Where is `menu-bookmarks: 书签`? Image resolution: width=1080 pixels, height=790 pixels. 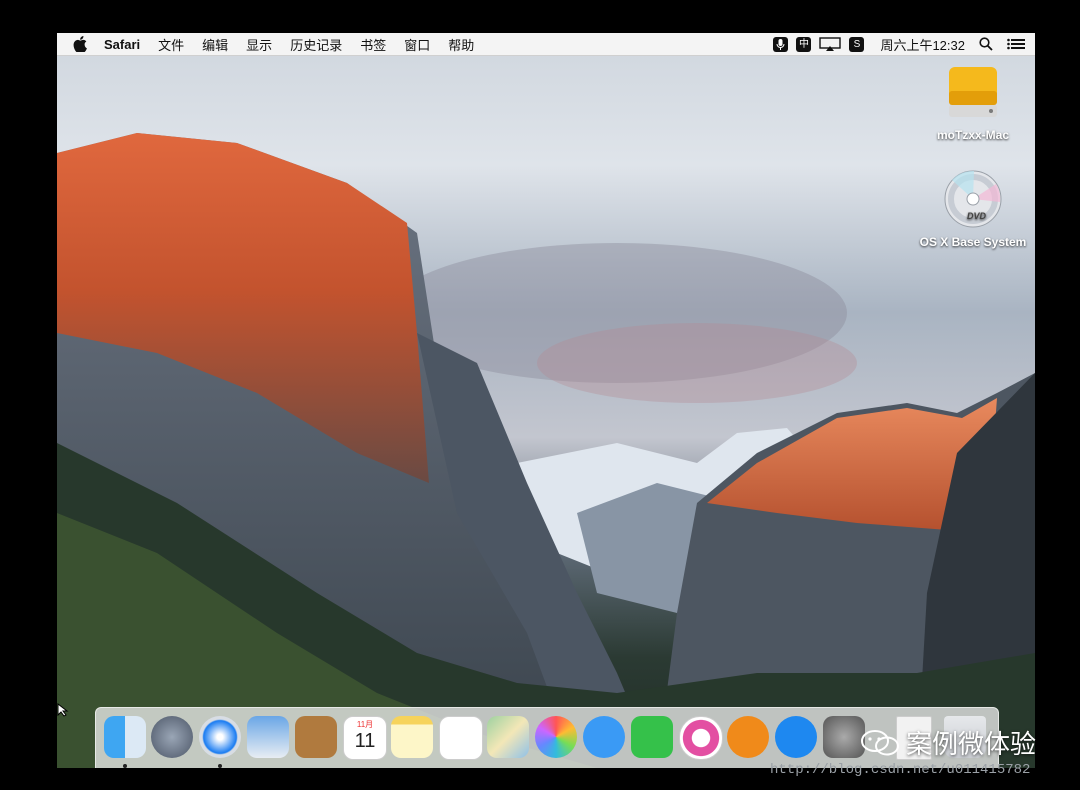 menu-bookmarks: 书签 is located at coordinates (373, 44).